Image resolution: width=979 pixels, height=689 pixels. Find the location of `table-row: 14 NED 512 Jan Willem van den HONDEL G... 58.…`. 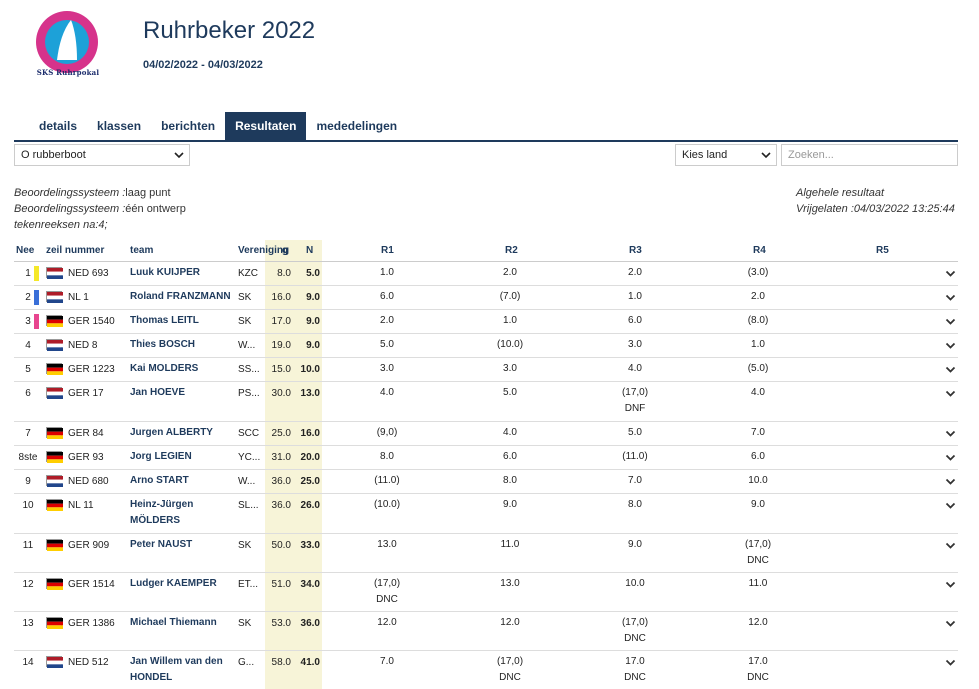

table-row: 14 NED 512 Jan Willem van den HONDEL G... 58.… is located at coordinates (486, 670).